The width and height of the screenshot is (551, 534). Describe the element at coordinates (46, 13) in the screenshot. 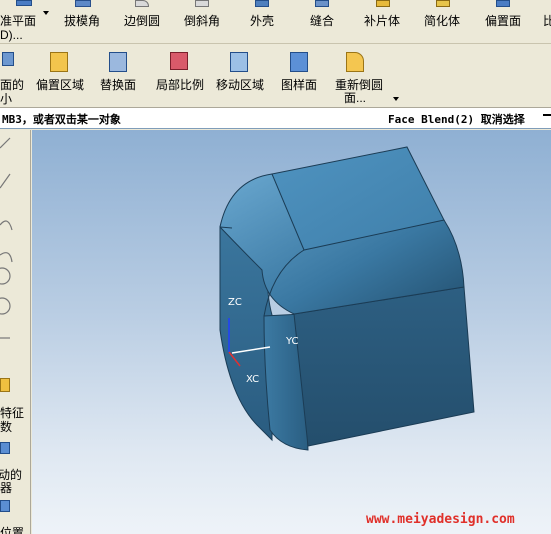

I see `datum-plane-dropdown-icon` at that location.